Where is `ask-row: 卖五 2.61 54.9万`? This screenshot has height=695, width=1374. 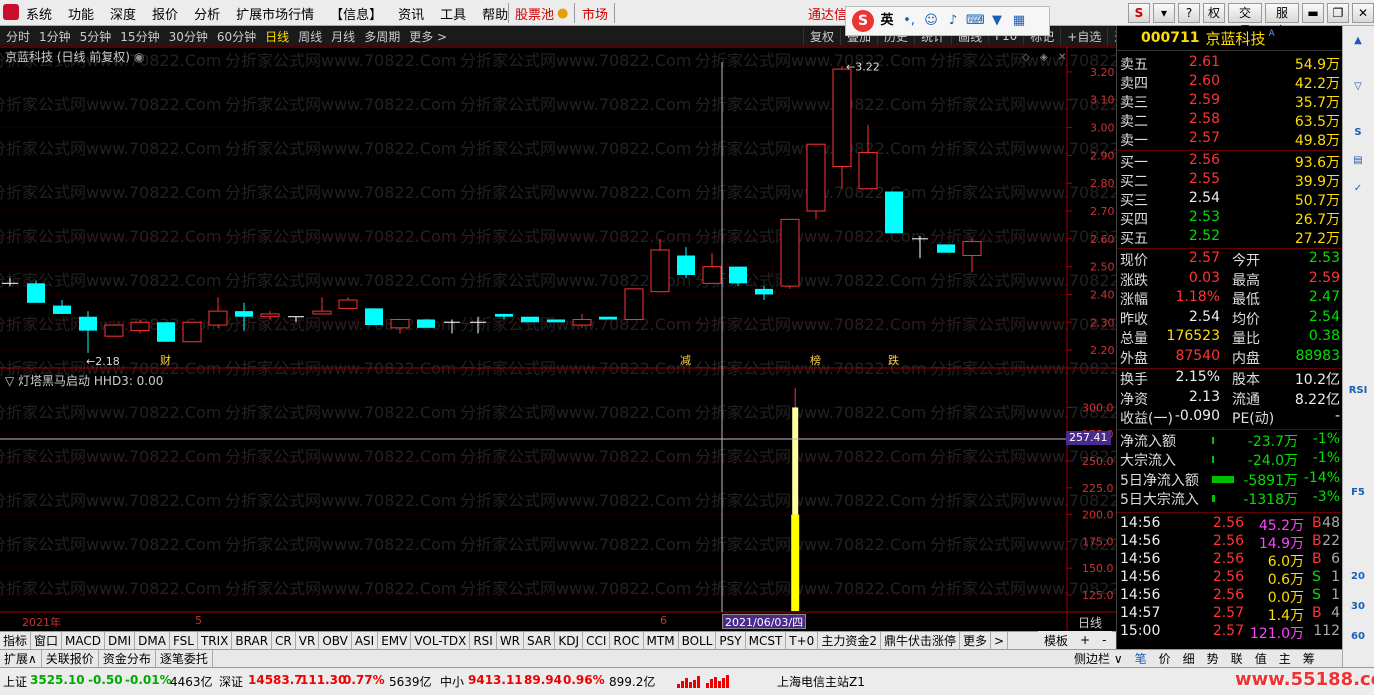
ask-row: 卖五 2.61 54.9万 is located at coordinates (1230, 63).